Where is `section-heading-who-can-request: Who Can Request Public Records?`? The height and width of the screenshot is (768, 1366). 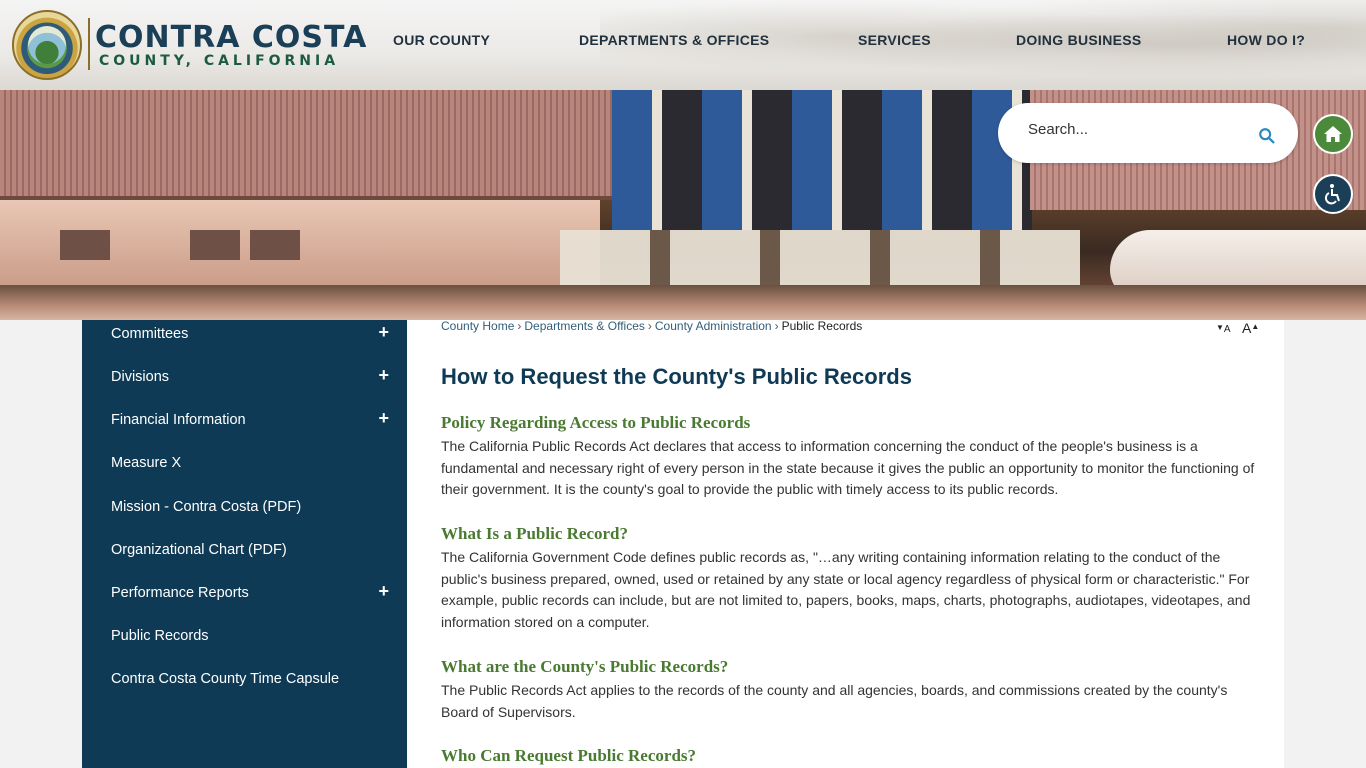
section-heading-who-can-request: Who Can Request Public Records? is located at coordinates (569, 755).